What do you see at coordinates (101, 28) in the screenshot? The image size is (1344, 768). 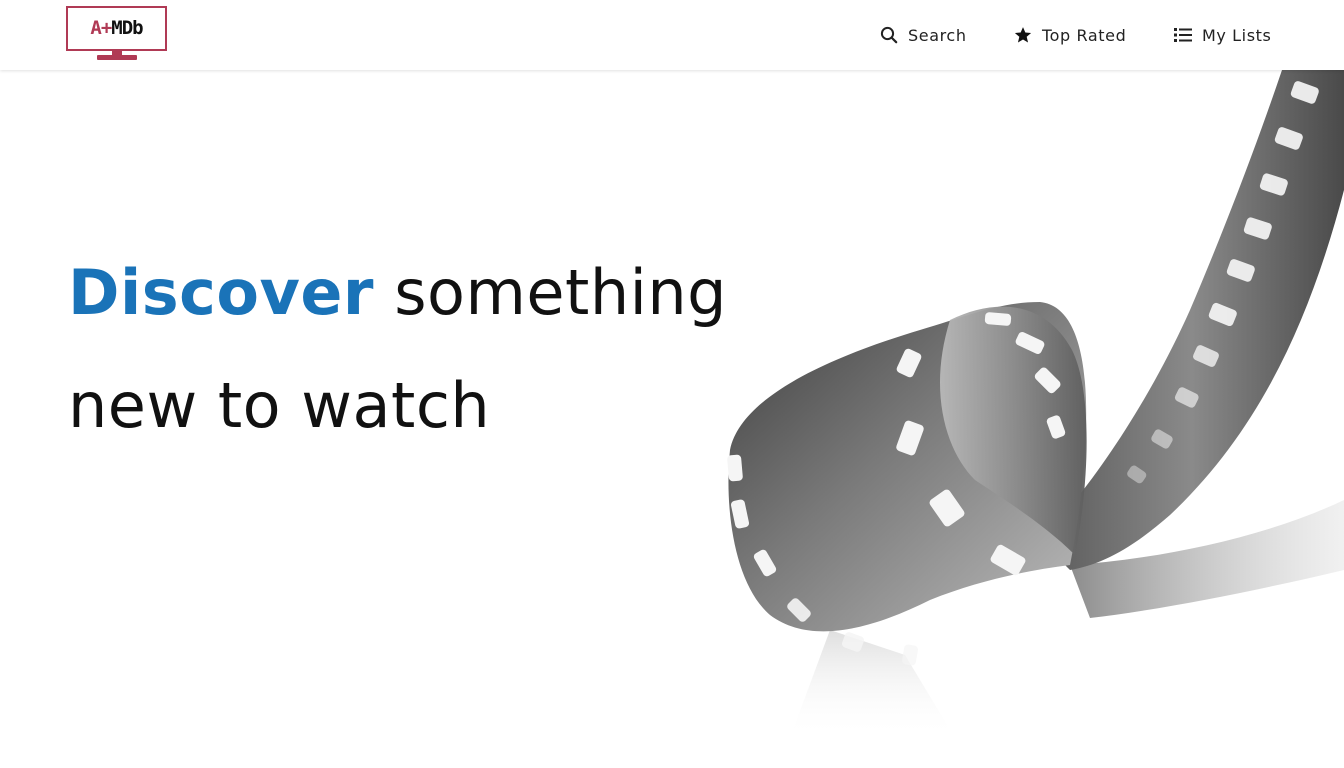 I see `logo-accent-text: A+` at bounding box center [101, 28].